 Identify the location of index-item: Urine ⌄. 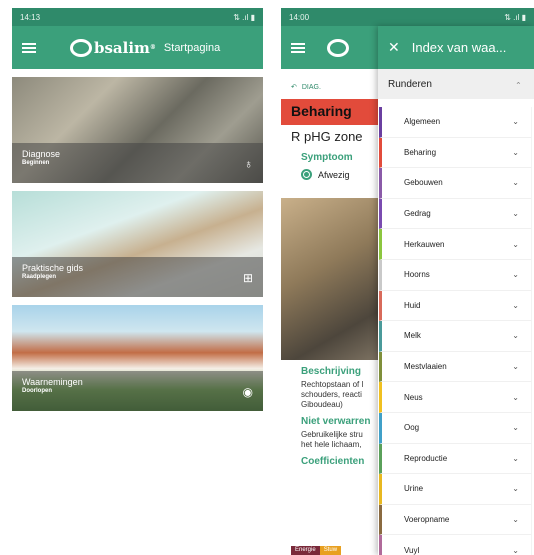
(455, 489).